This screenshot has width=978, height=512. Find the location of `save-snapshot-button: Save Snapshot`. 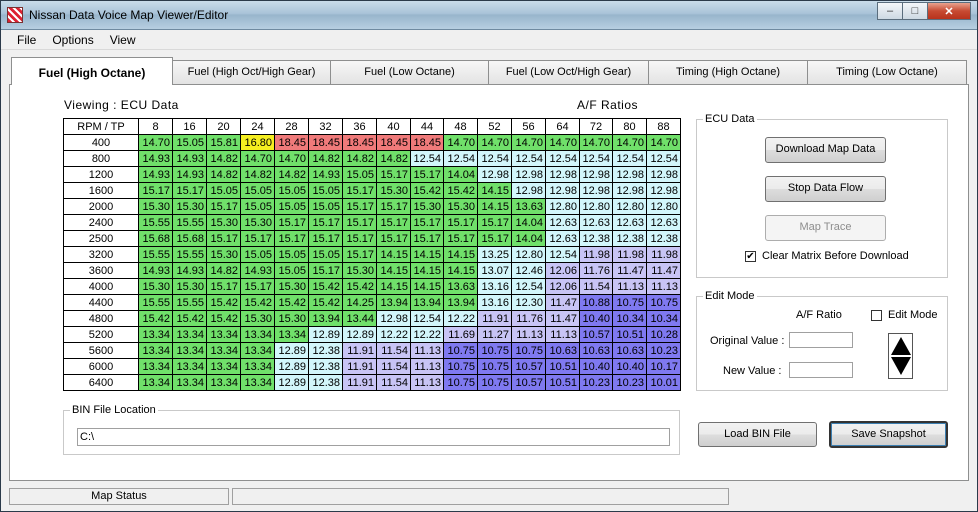

save-snapshot-button: Save Snapshot is located at coordinates (888, 434).